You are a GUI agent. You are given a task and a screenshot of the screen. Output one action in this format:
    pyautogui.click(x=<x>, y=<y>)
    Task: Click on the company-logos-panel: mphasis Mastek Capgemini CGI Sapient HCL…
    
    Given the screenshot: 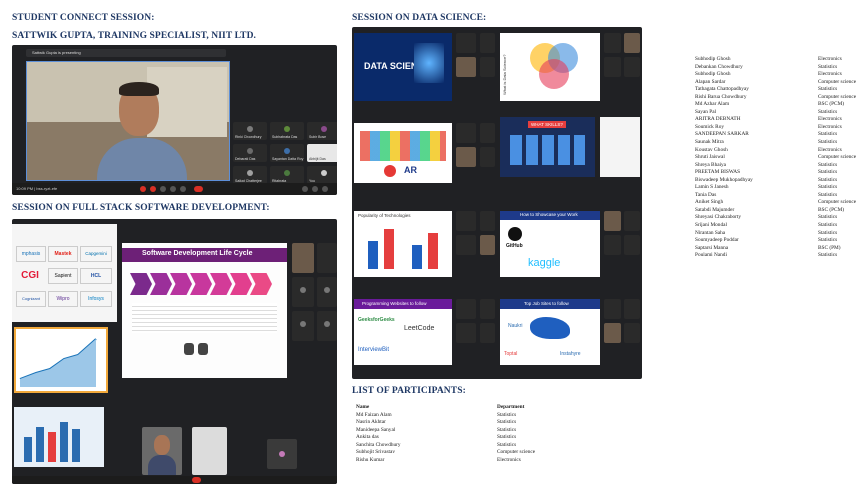 What is the action you would take?
    pyautogui.click(x=64, y=273)
    